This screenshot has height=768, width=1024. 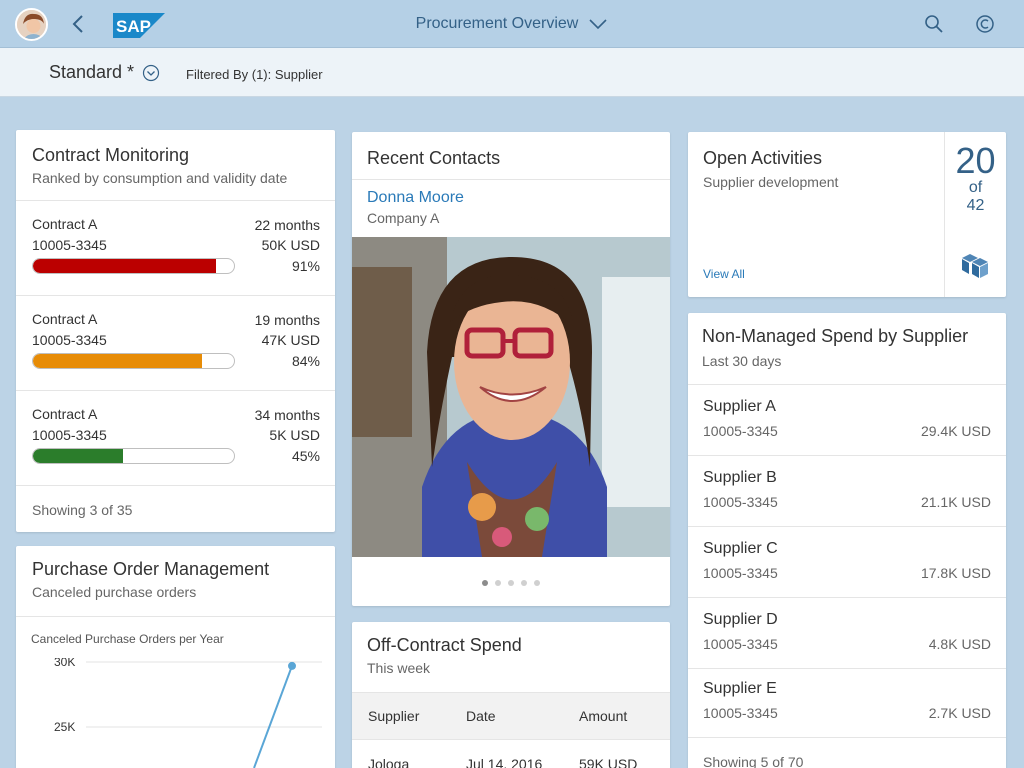 What do you see at coordinates (305, 361) in the screenshot?
I see `contract-percent: 84%` at bounding box center [305, 361].